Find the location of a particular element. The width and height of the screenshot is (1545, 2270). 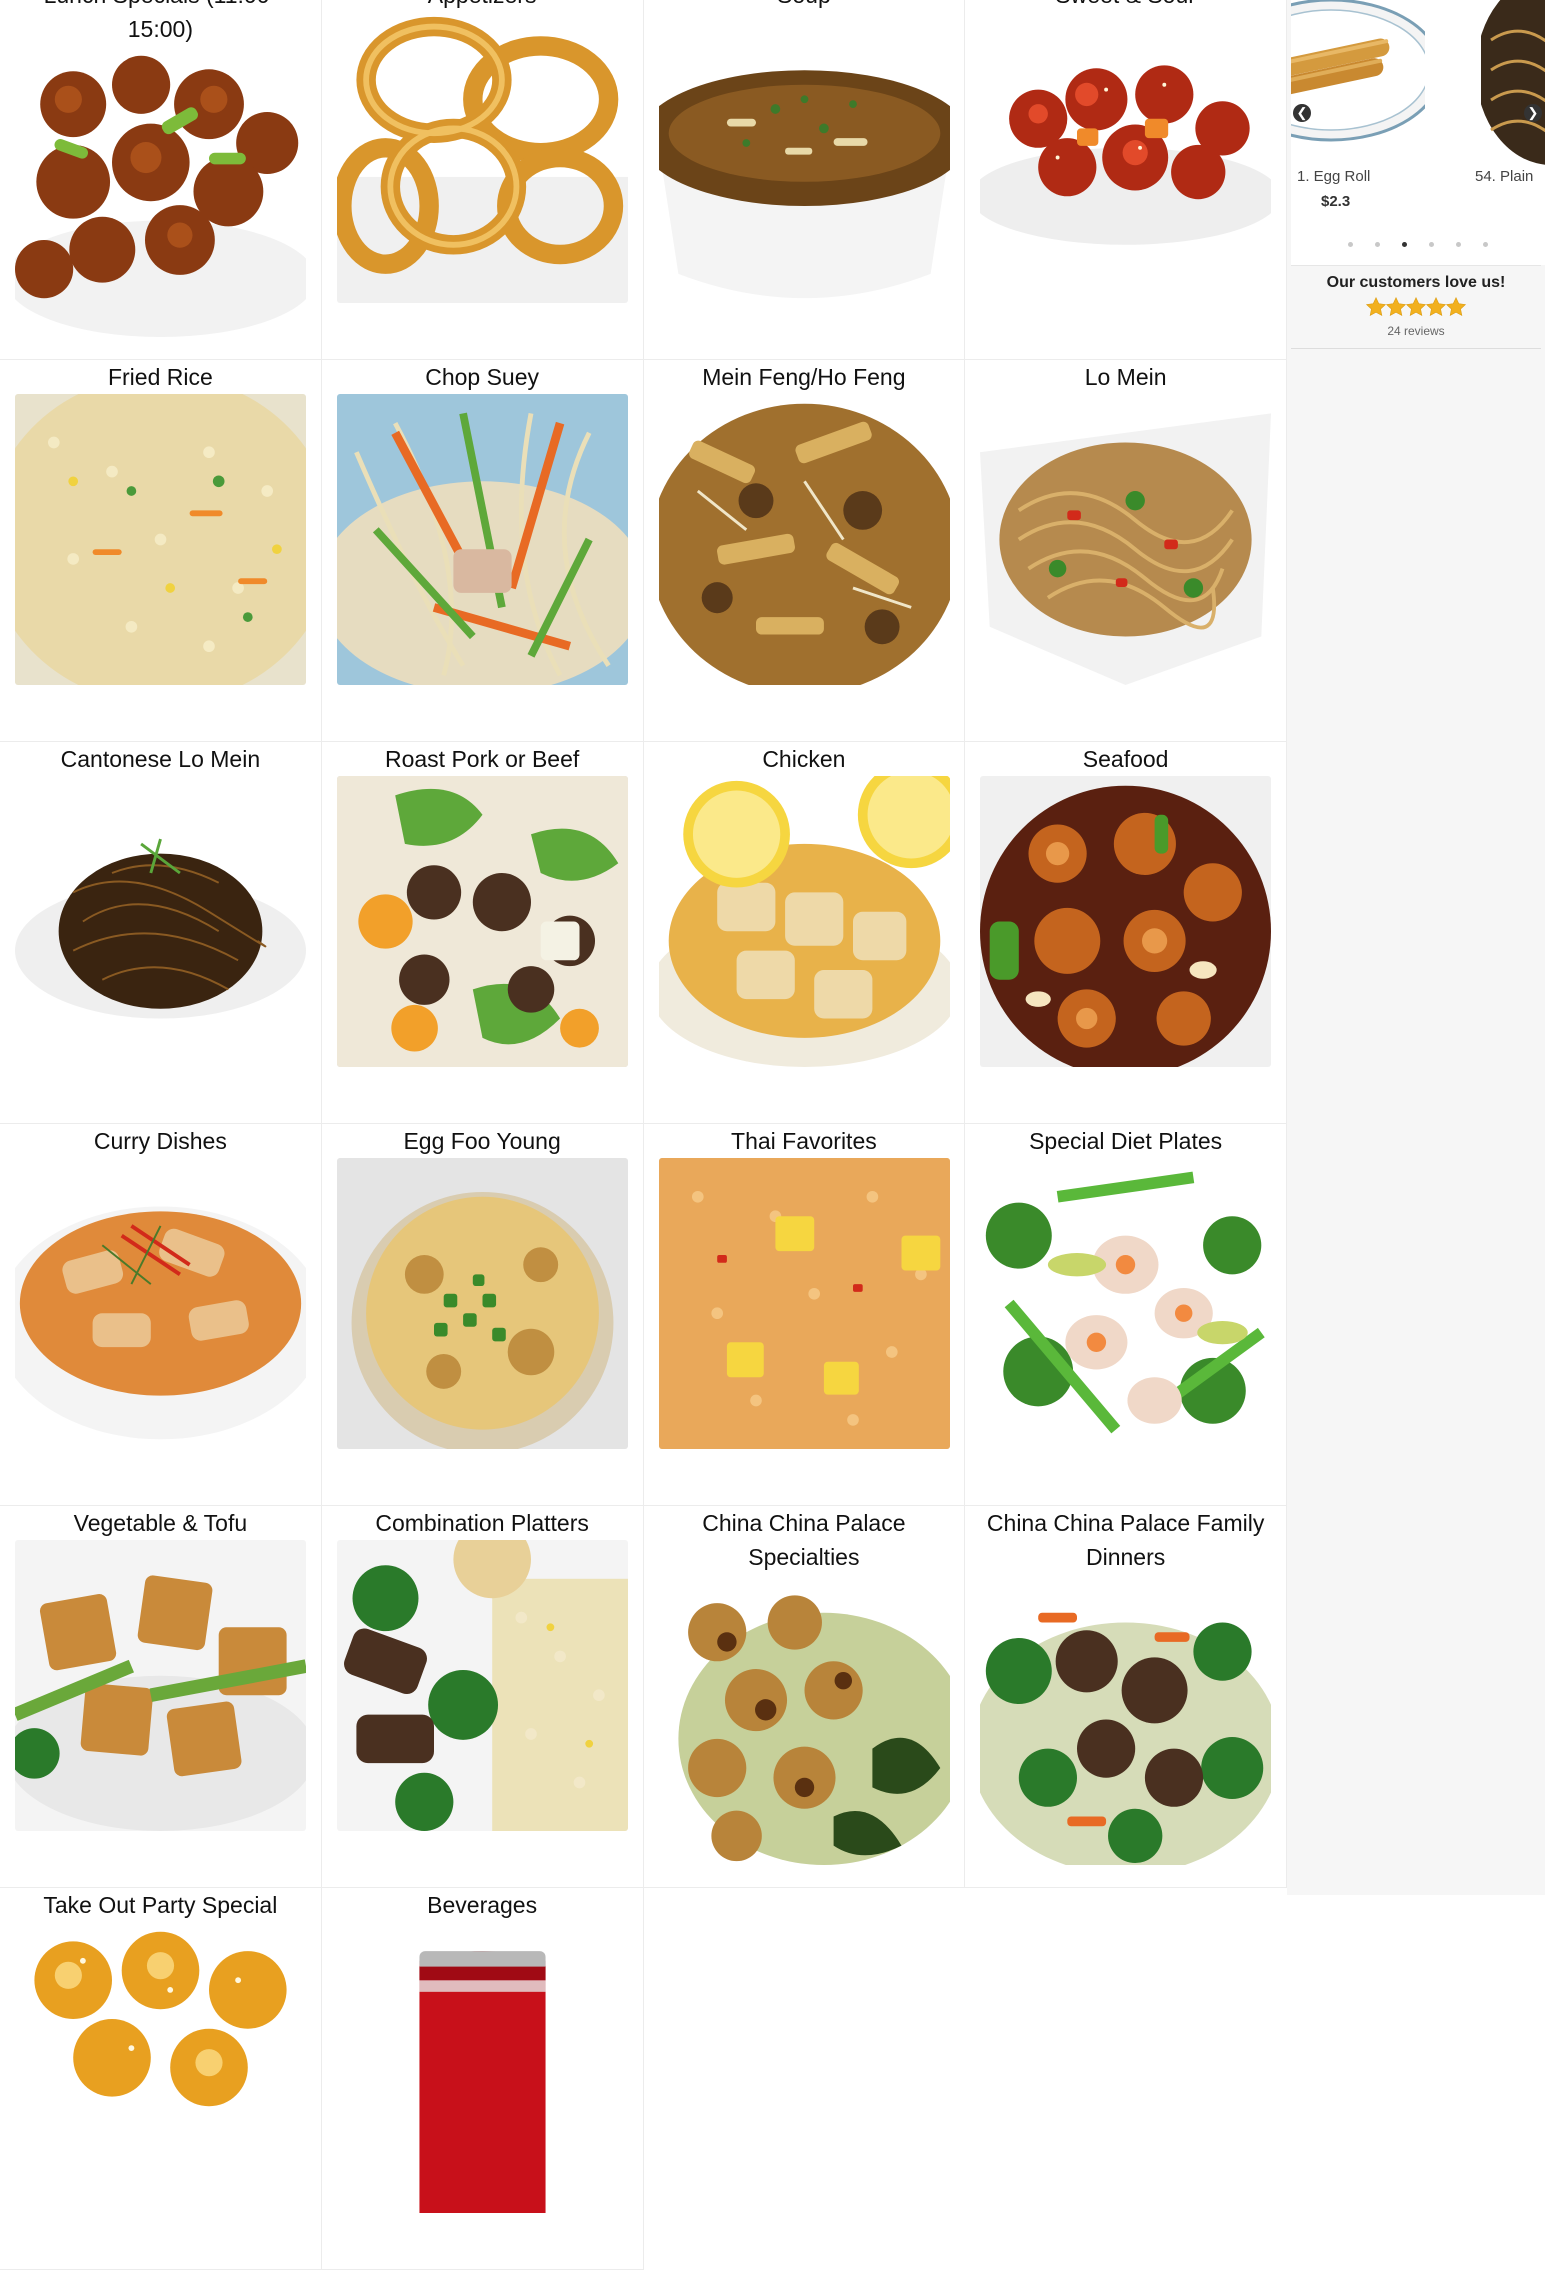

category-title: Chicken is located at coordinates (804, 759).